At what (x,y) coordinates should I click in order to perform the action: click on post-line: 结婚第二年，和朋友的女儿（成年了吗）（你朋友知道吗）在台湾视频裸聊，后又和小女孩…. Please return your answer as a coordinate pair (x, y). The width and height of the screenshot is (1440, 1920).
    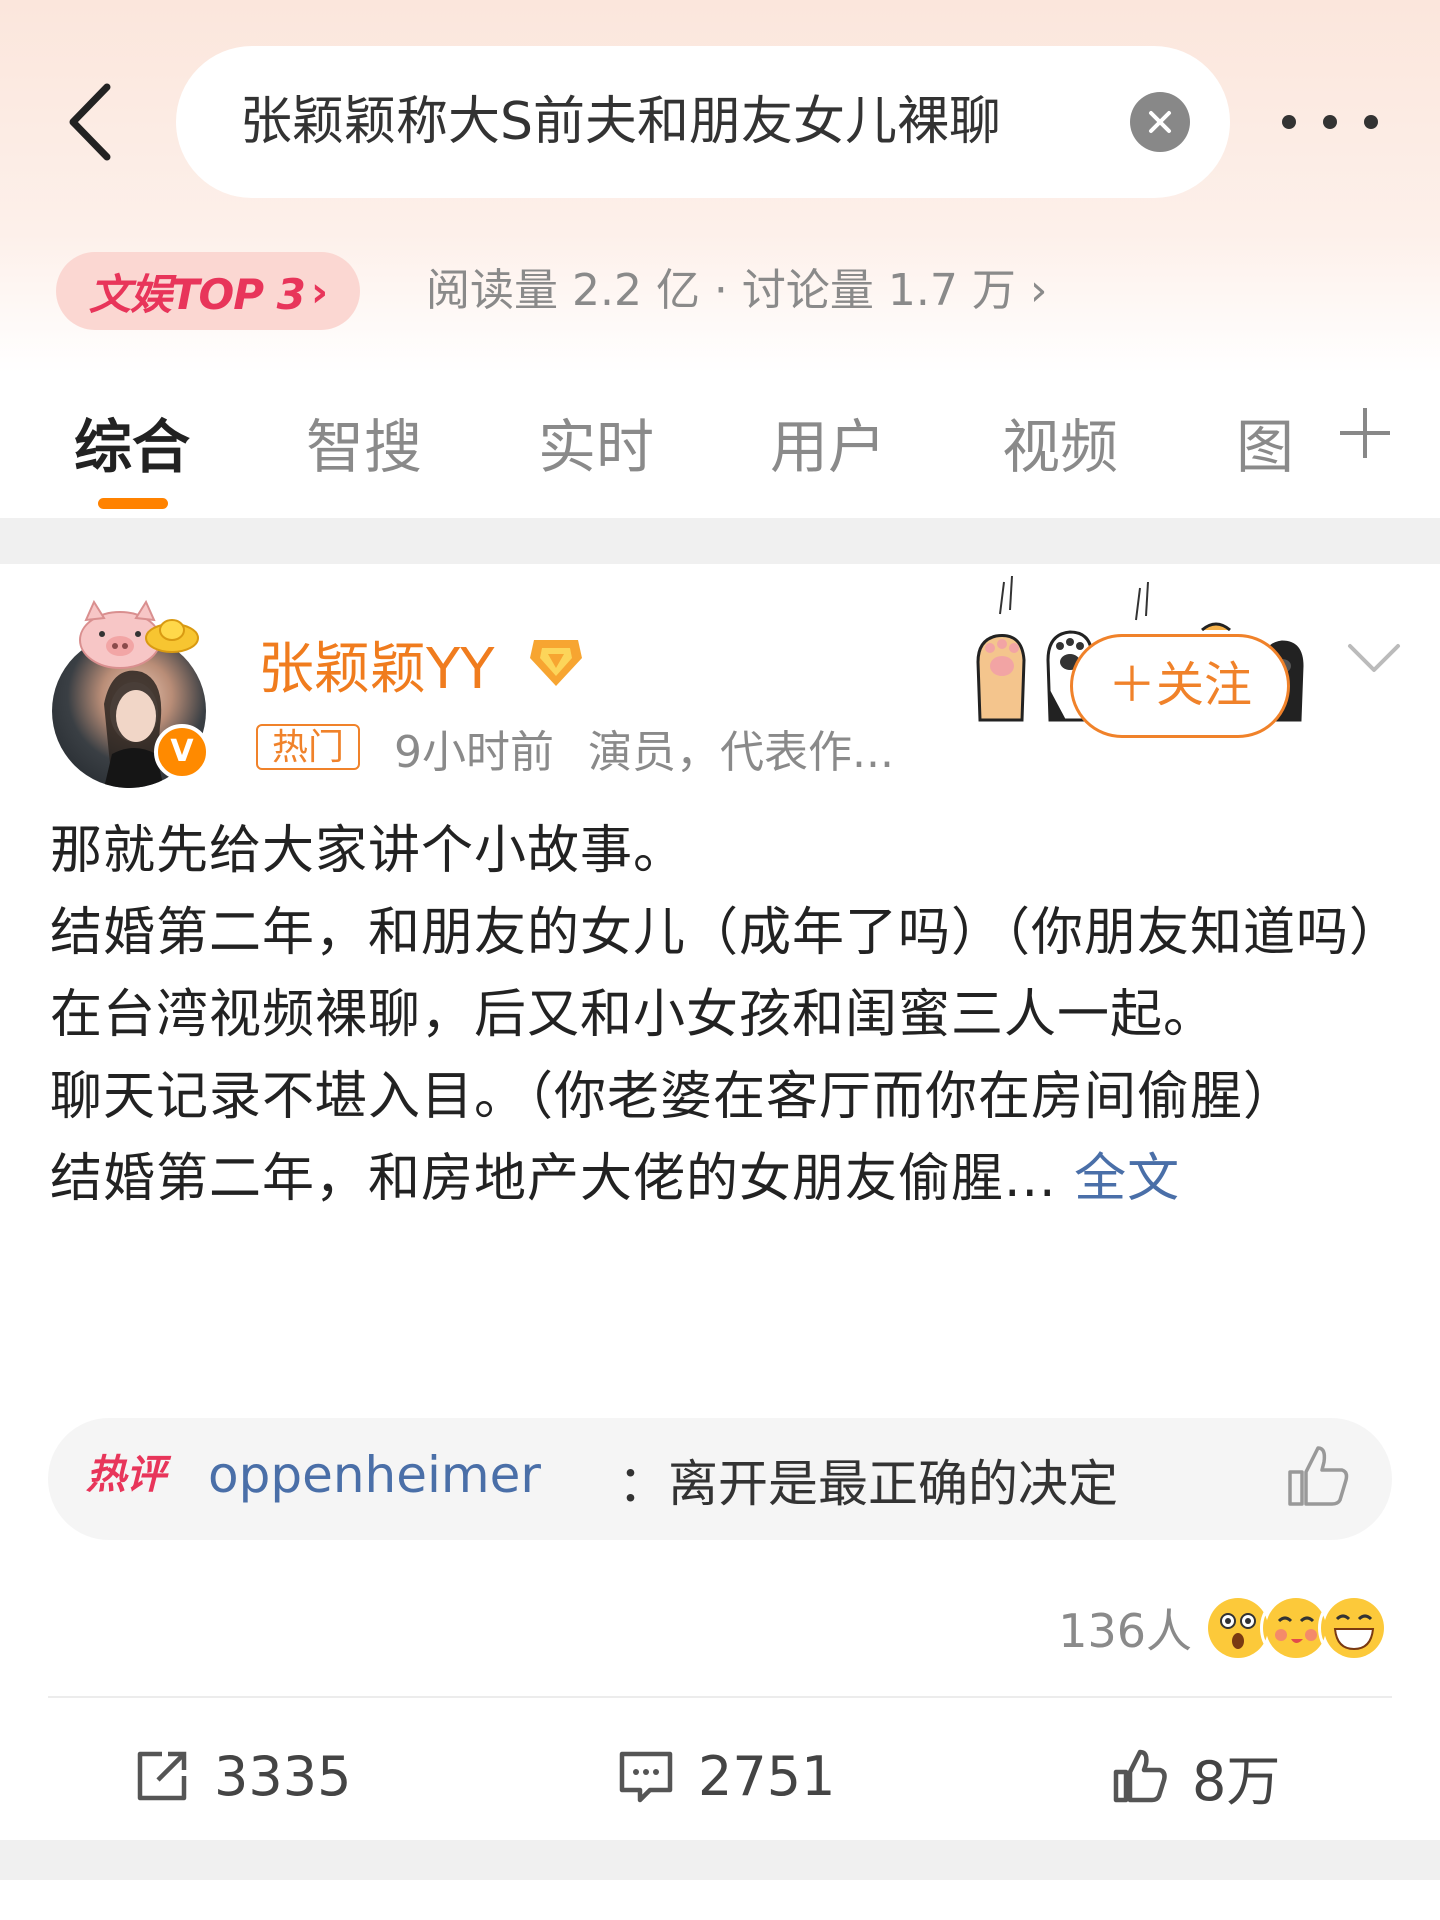
    Looking at the image, I should click on (713, 974).